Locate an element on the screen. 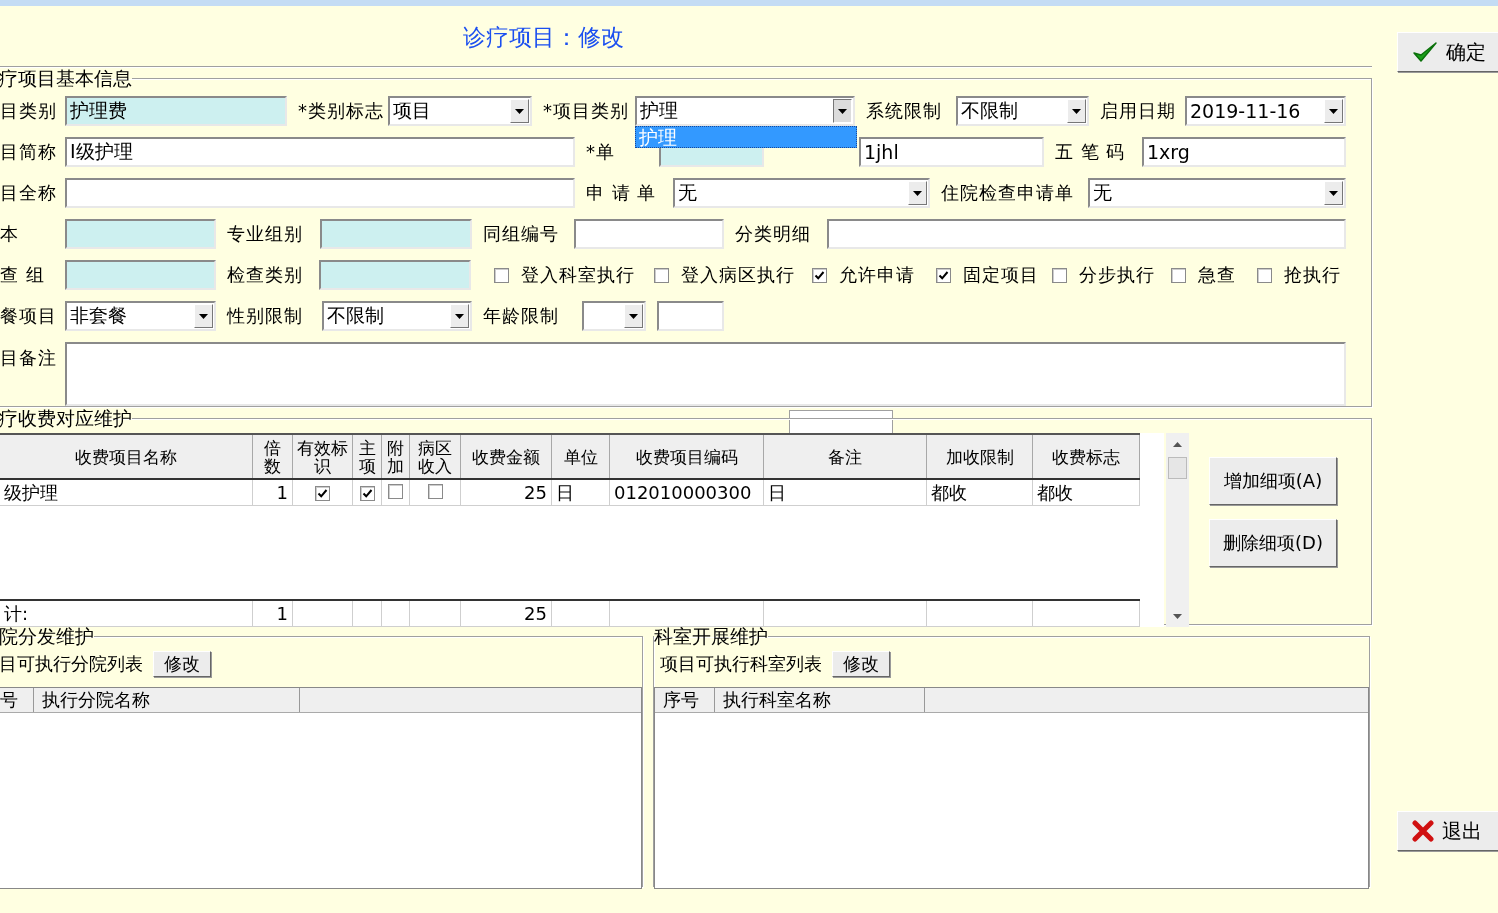 The height and width of the screenshot is (913, 1498). checkbox-label: 允许申请 is located at coordinates (877, 275).